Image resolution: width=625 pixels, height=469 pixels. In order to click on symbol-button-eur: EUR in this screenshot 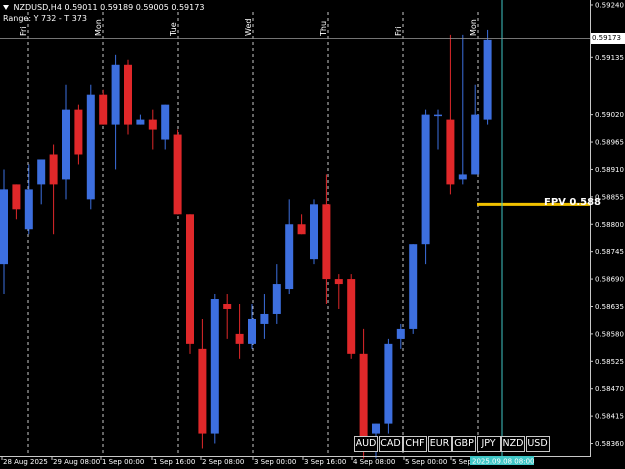, I will do `click(439, 444)`.